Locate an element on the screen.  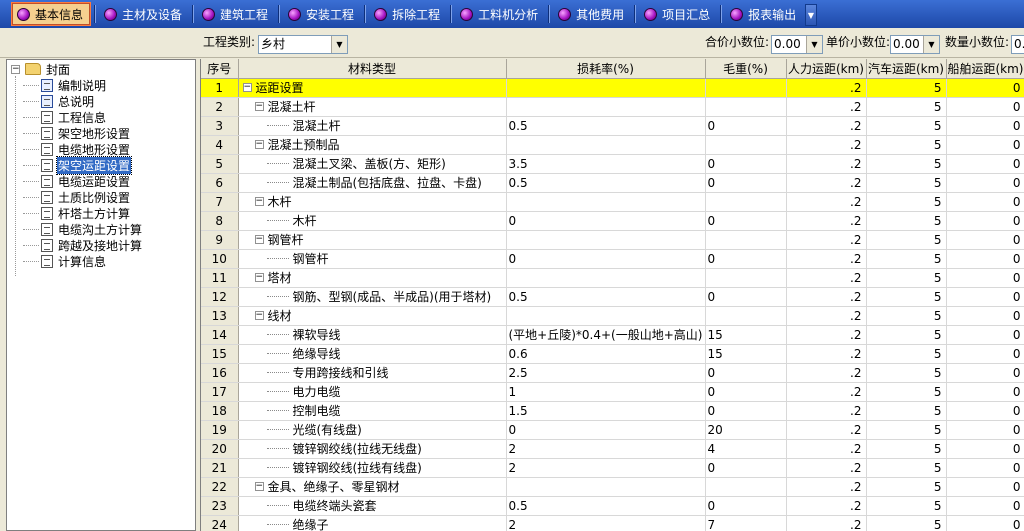
table-row: 24 绝缘子 2 7.2 5 0 is located at coordinates (612, 523).